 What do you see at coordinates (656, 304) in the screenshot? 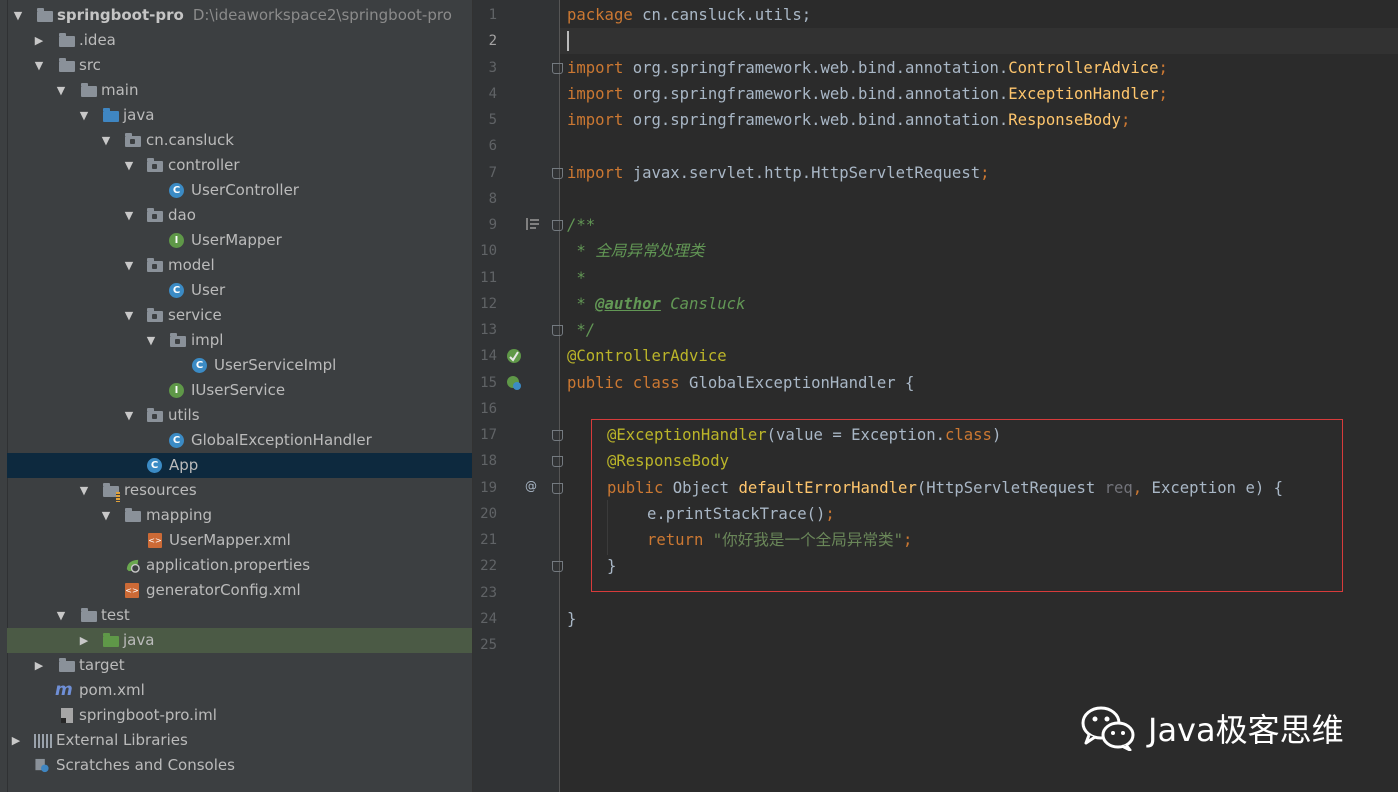
I see `code-line-12: * @author Cansluck` at bounding box center [656, 304].